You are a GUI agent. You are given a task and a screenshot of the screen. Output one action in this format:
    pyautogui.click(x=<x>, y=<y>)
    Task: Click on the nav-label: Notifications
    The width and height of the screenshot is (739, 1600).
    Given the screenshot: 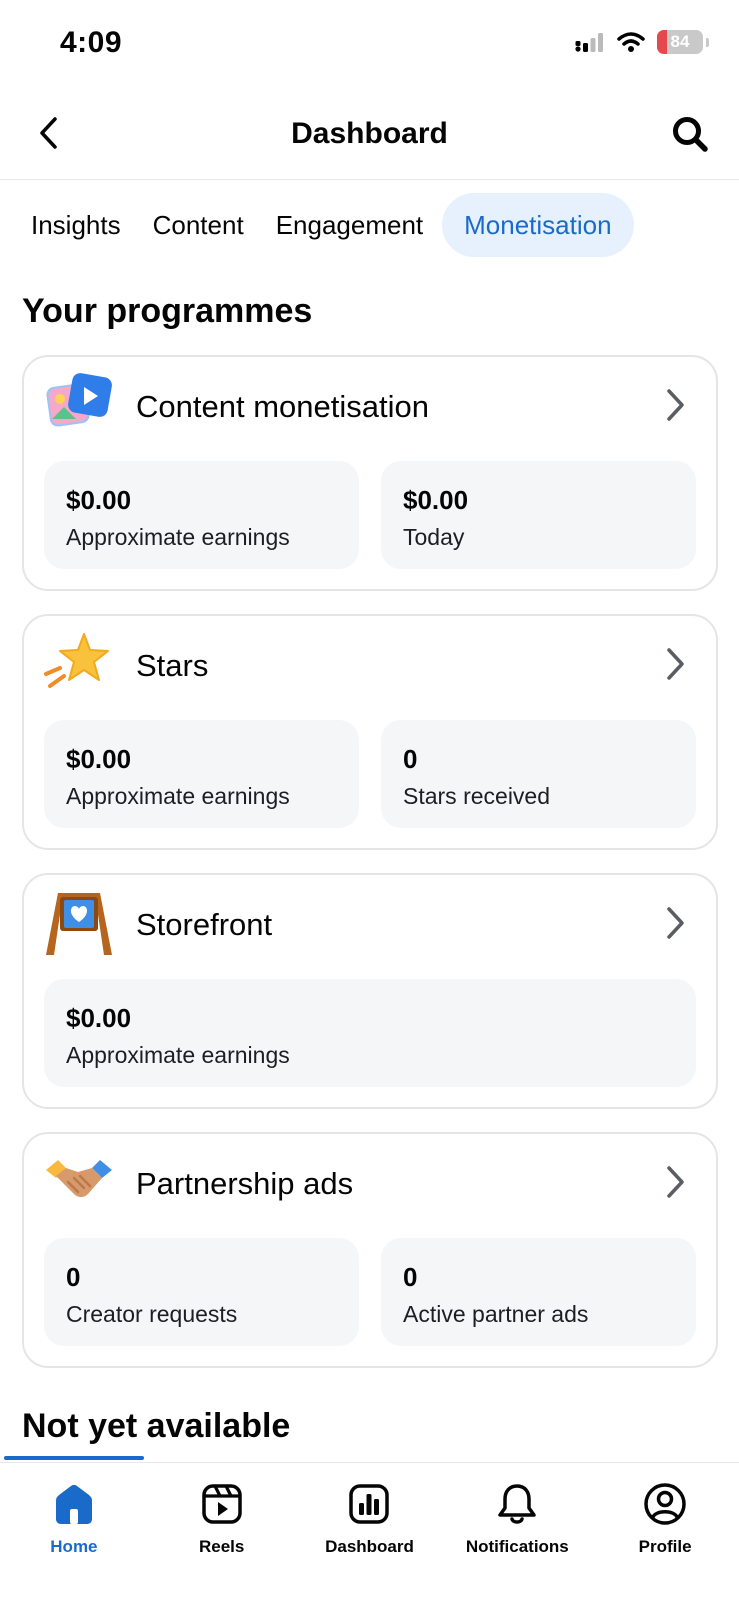 What is the action you would take?
    pyautogui.click(x=517, y=1546)
    